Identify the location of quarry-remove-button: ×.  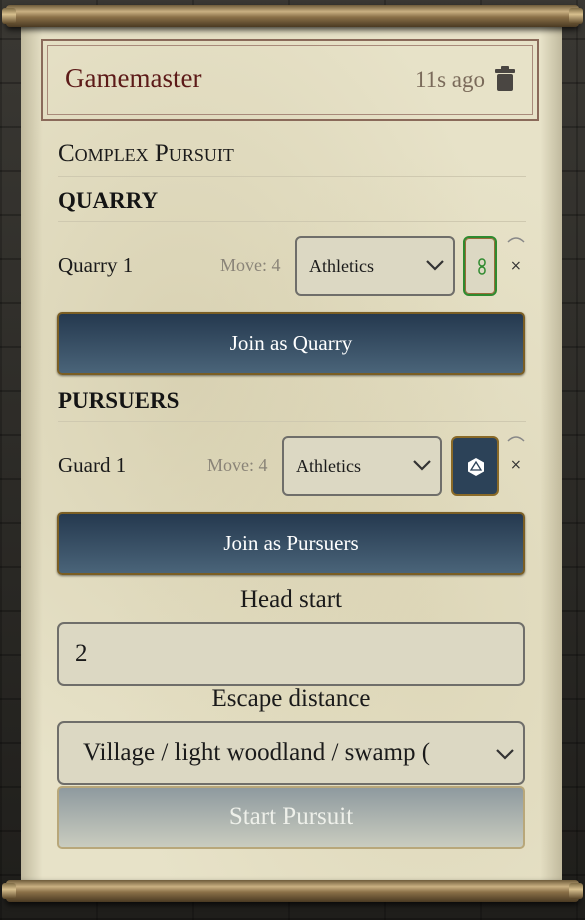
(516, 266).